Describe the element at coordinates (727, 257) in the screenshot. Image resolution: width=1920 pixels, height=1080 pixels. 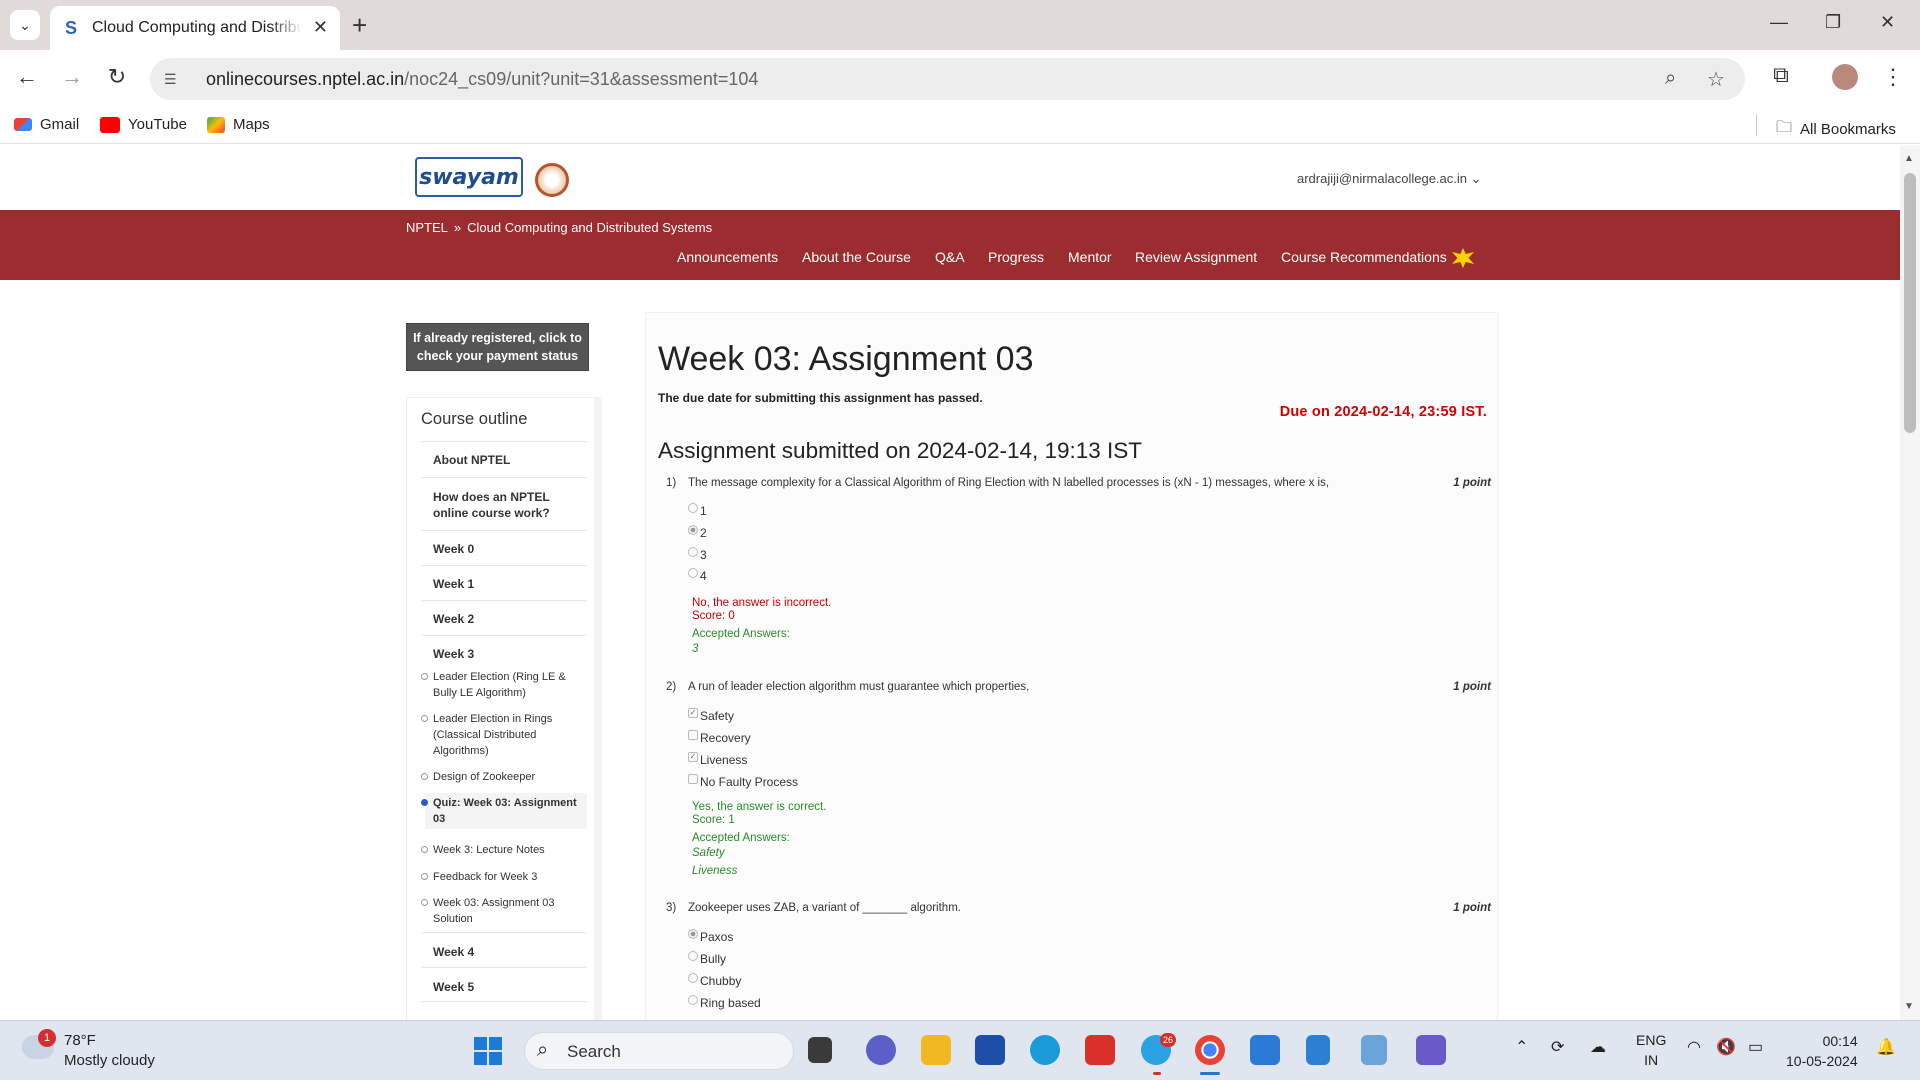
I see `nav-announcements: Announcements` at that location.